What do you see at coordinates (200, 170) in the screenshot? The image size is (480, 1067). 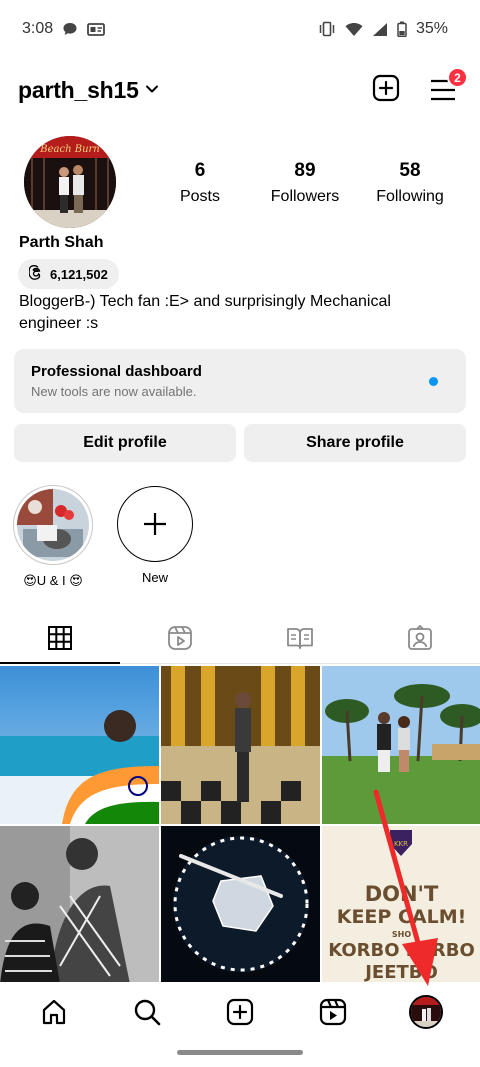 I see `stat-value: 6` at bounding box center [200, 170].